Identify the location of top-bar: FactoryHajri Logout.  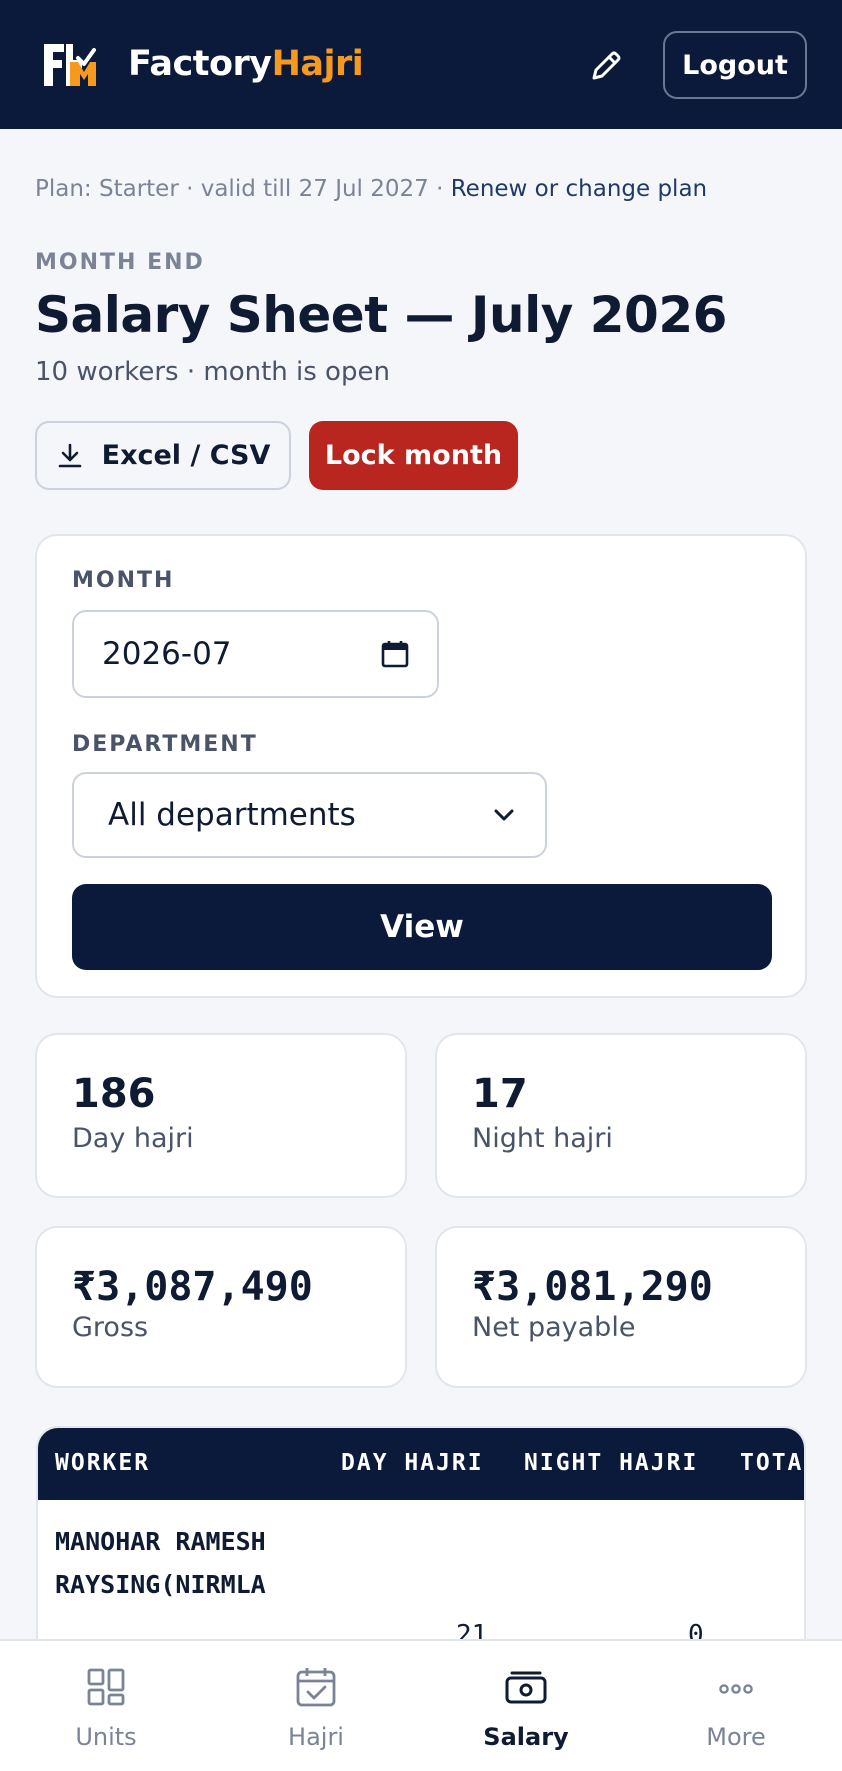
(421, 64).